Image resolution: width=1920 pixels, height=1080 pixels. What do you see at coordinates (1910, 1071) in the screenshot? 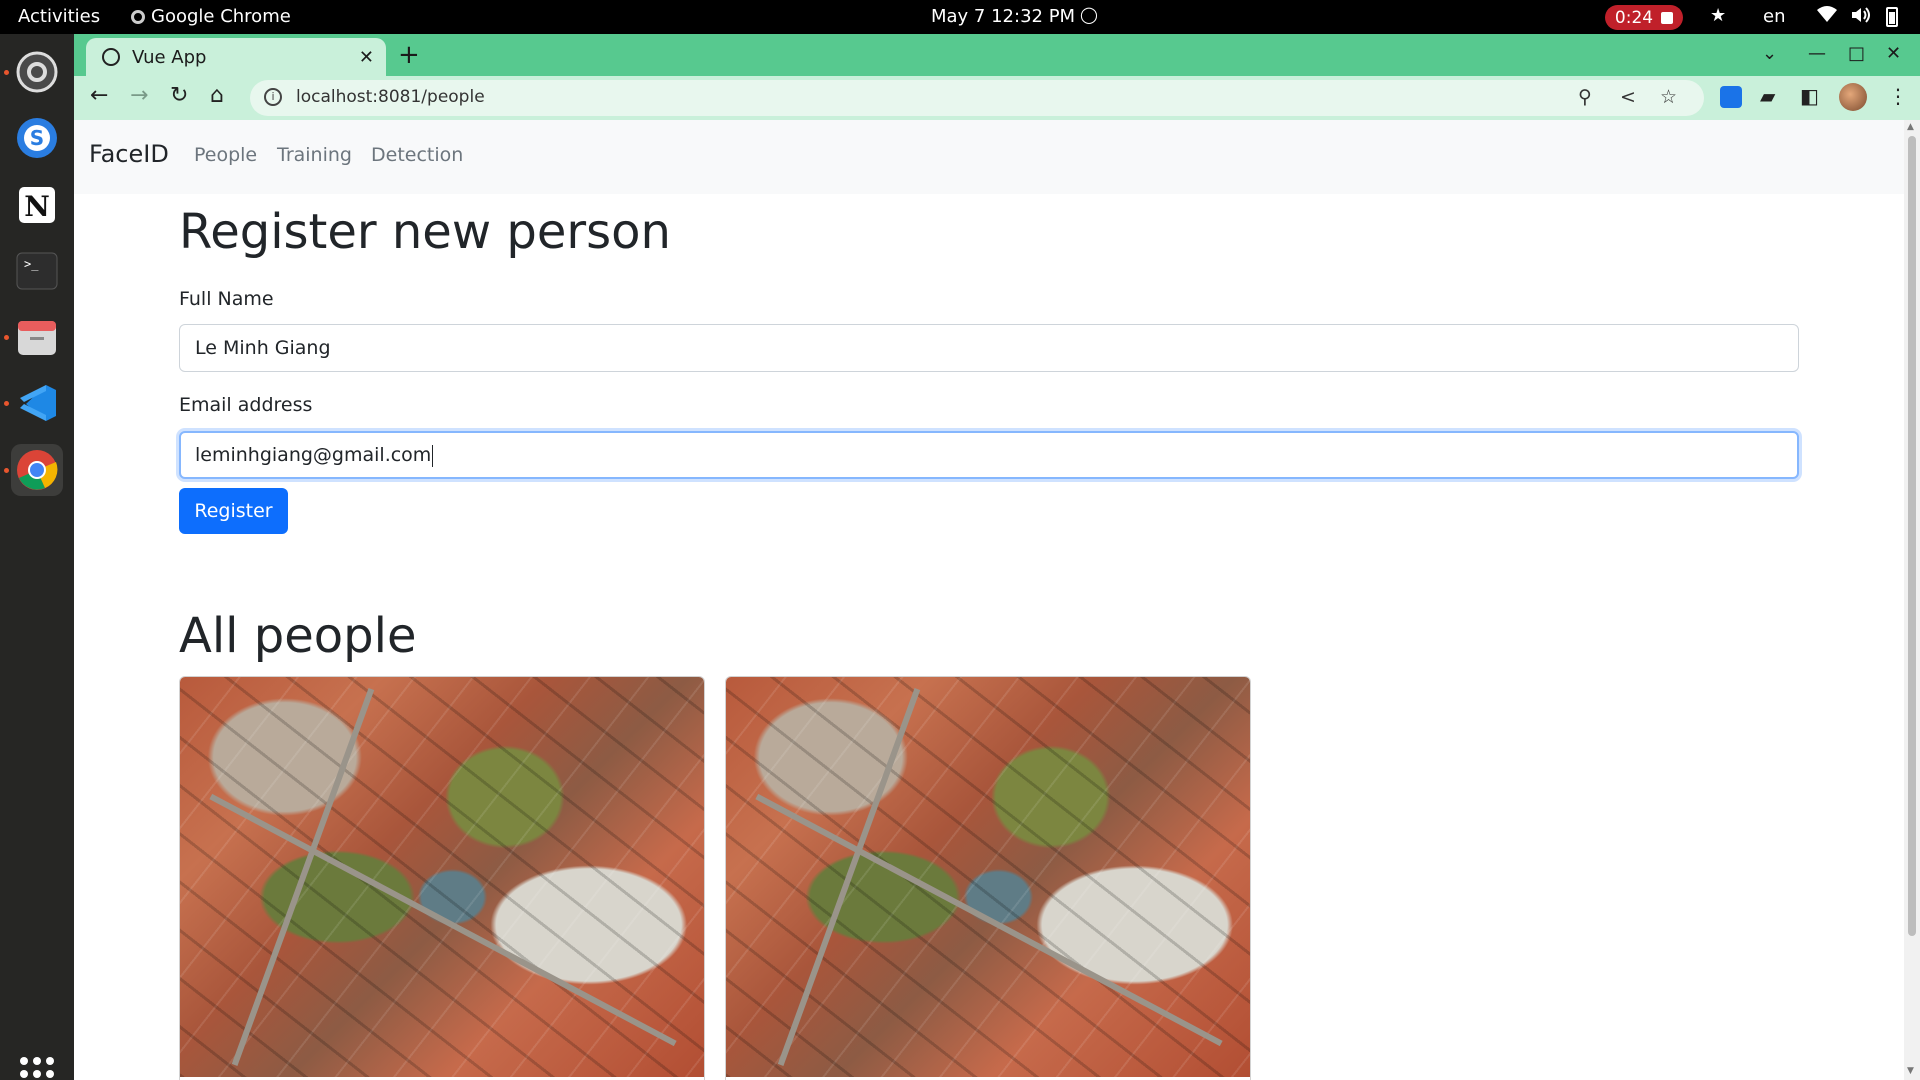
I see `scroll-down-icon: ▼` at bounding box center [1910, 1071].